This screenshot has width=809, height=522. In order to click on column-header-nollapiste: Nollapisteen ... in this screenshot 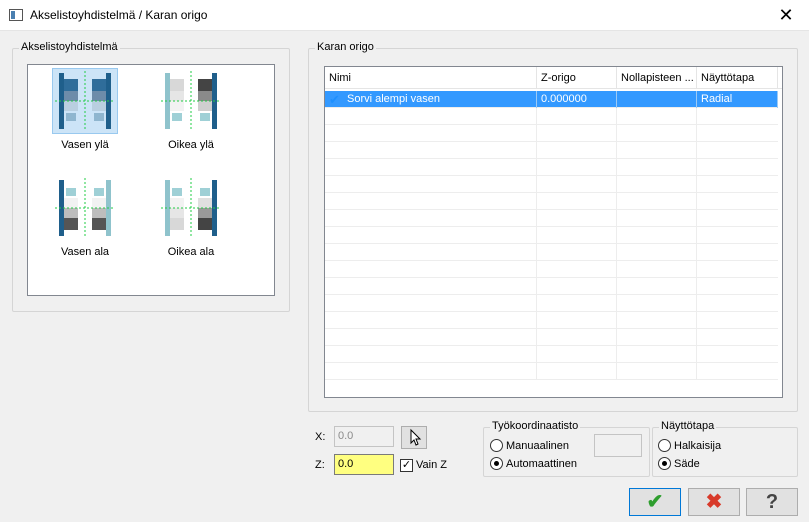, I will do `click(657, 78)`.